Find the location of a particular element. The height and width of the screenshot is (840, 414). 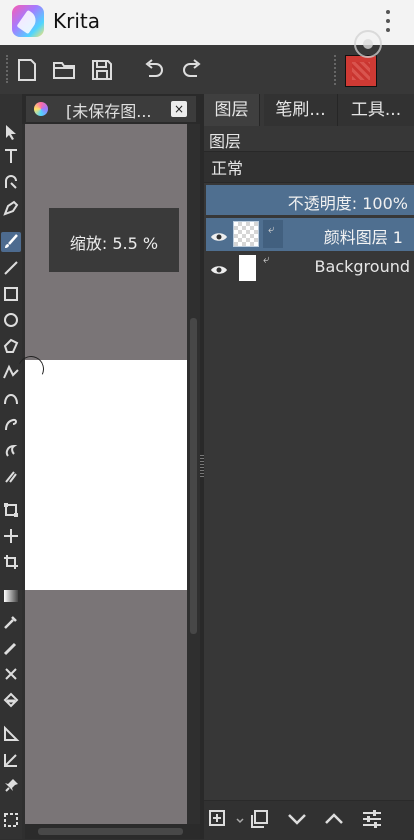

scissors-icon is located at coordinates (11, 674).